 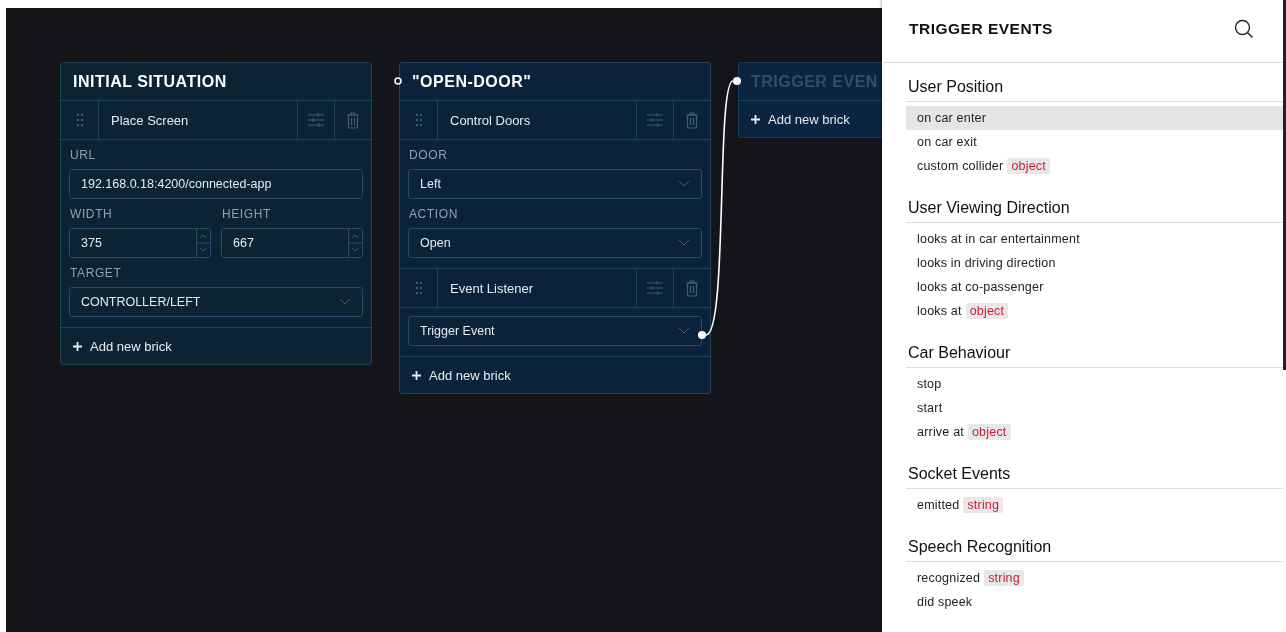 What do you see at coordinates (140, 243) in the screenshot?
I see `number-field: 375` at bounding box center [140, 243].